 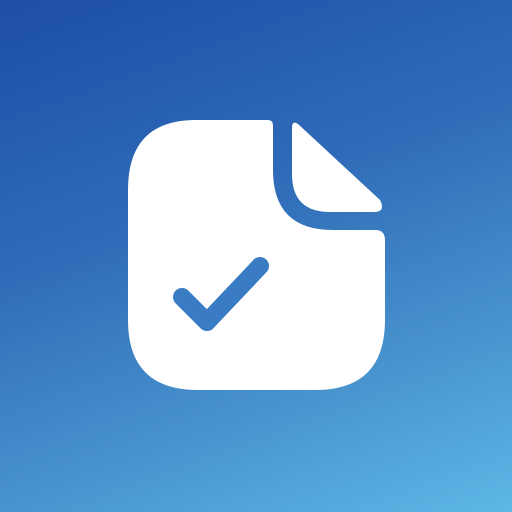 I want to click on document-corner-fold, so click(x=337, y=167).